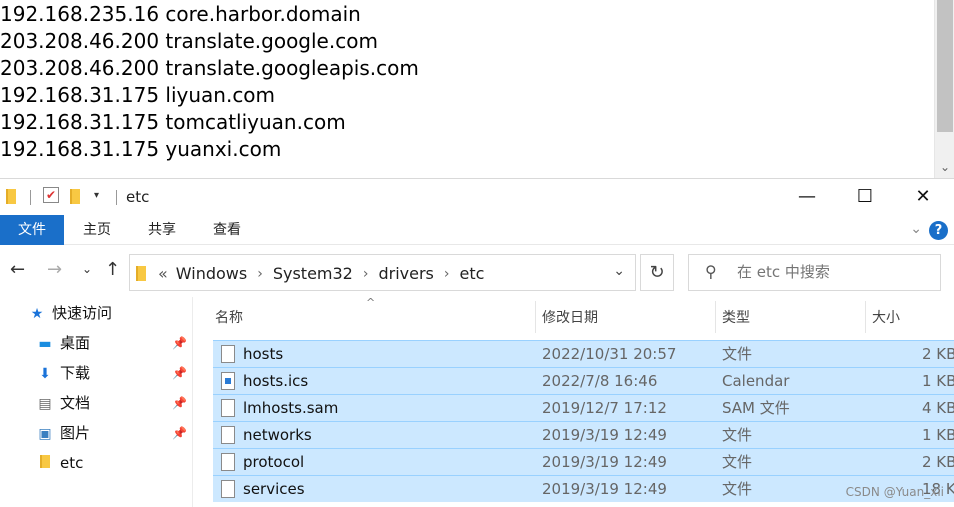 Image resolution: width=954 pixels, height=507 pixels. I want to click on file-name: networks, so click(277, 435).